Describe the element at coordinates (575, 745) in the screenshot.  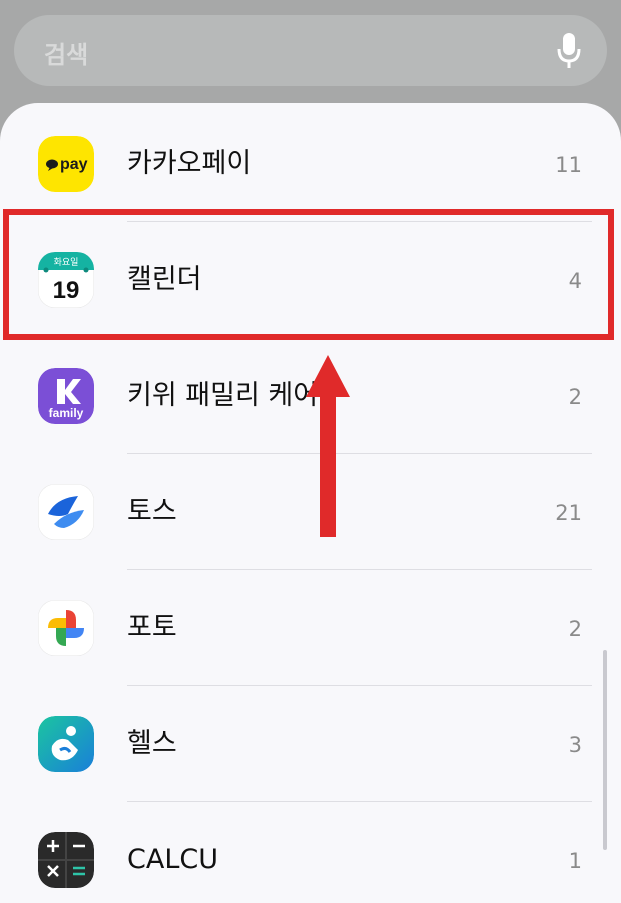
I see `app-count: 3` at that location.